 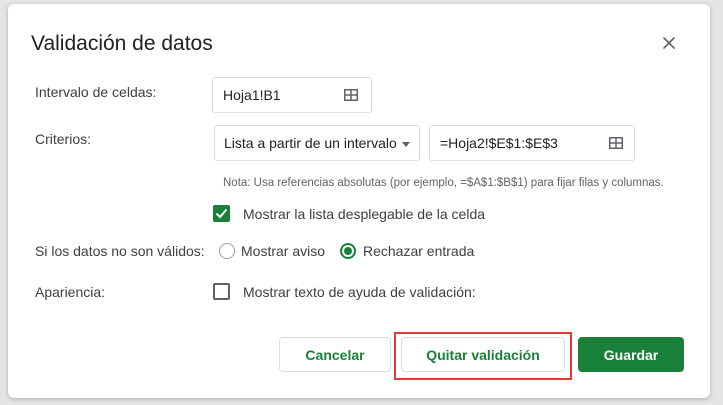 I want to click on show-dropdown-label: Mostrar la lista desplegable de la celda, so click(x=364, y=214).